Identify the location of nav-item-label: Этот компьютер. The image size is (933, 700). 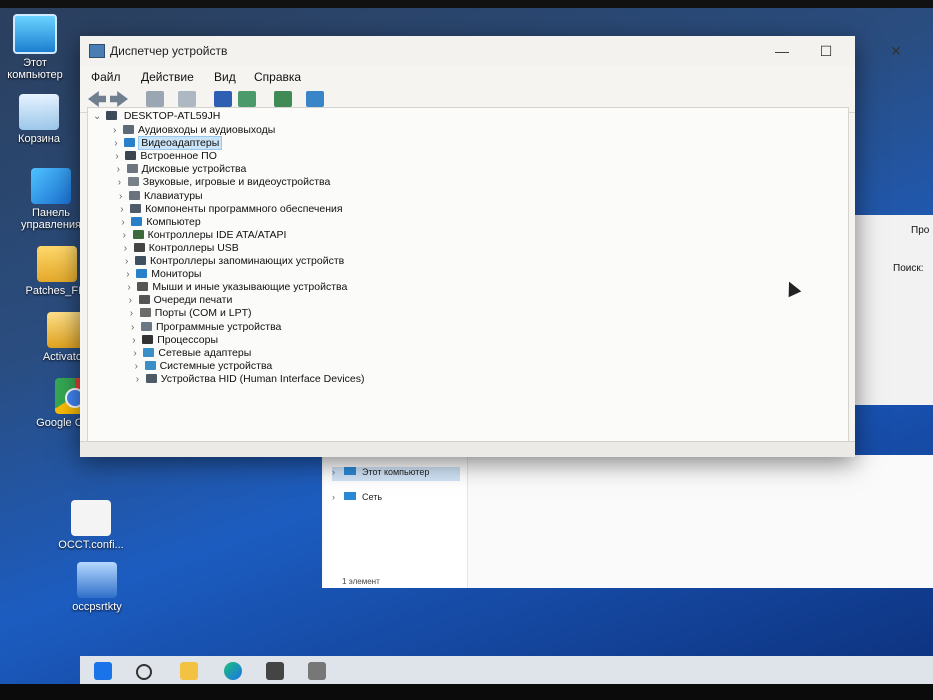
(396, 472).